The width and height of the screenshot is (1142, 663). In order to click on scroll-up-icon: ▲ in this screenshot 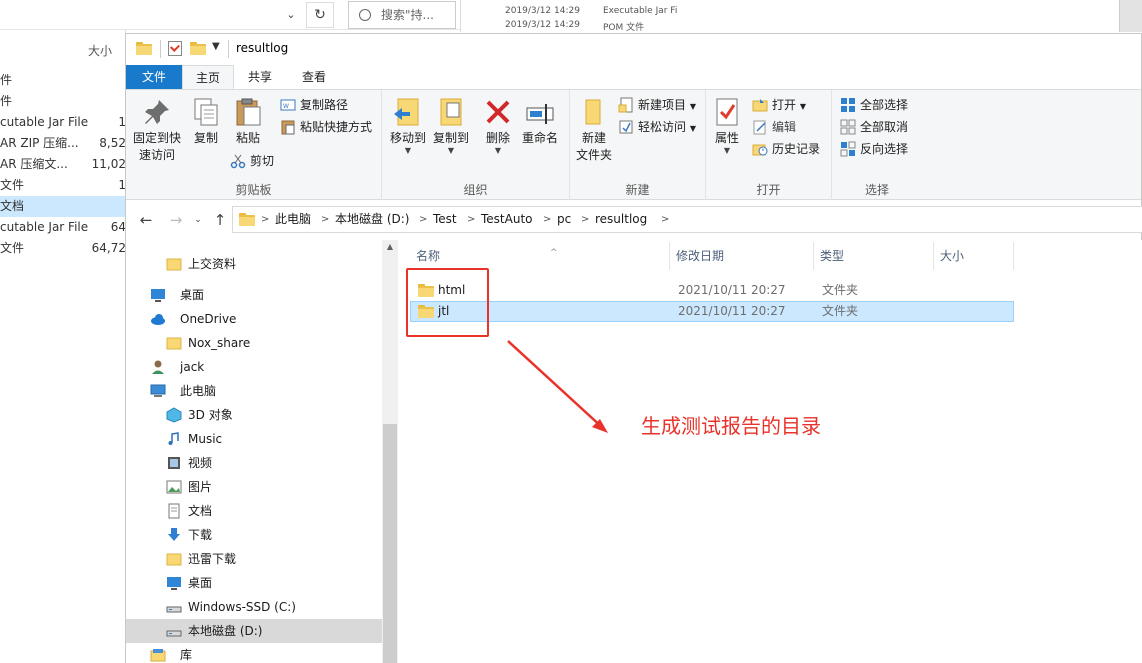, I will do `click(390, 246)`.